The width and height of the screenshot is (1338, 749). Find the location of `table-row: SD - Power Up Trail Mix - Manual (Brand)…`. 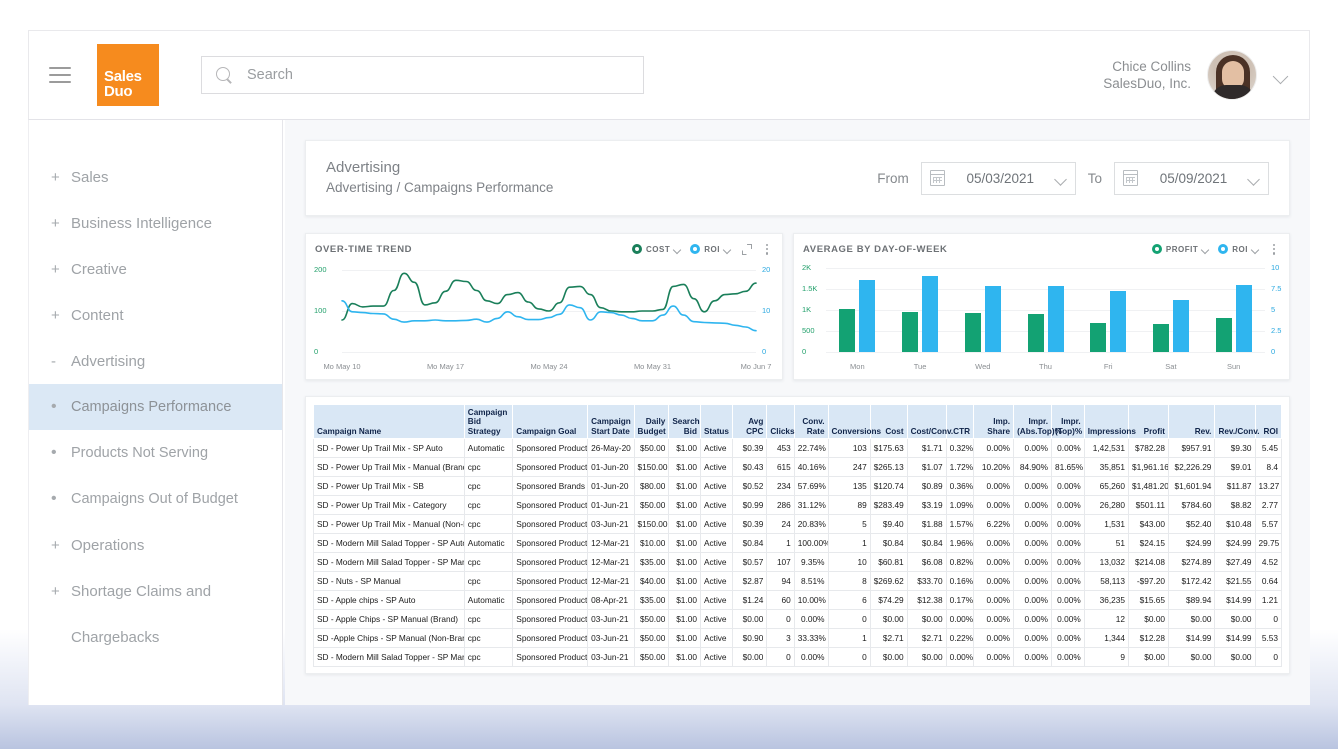

table-row: SD - Power Up Trail Mix - Manual (Brand)… is located at coordinates (797, 467).